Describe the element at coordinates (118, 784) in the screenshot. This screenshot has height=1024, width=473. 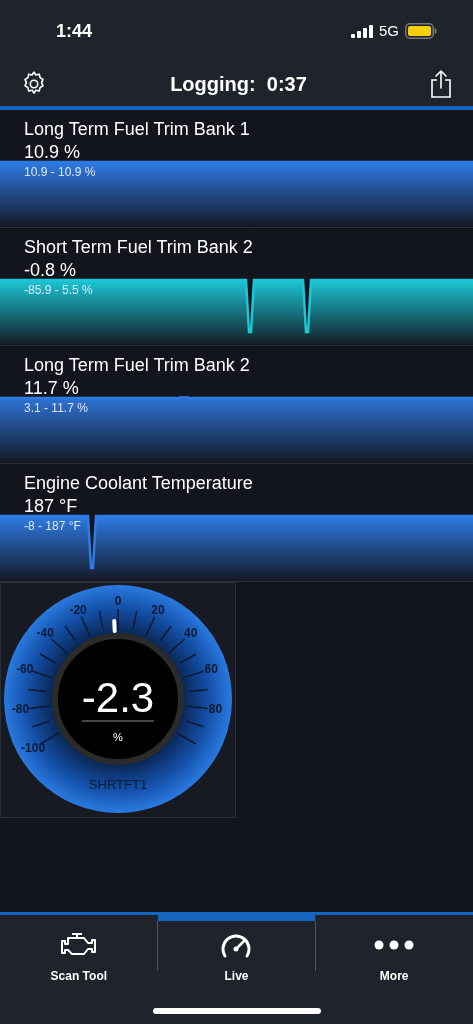
I see `gauge-name: SHRTFT1` at that location.